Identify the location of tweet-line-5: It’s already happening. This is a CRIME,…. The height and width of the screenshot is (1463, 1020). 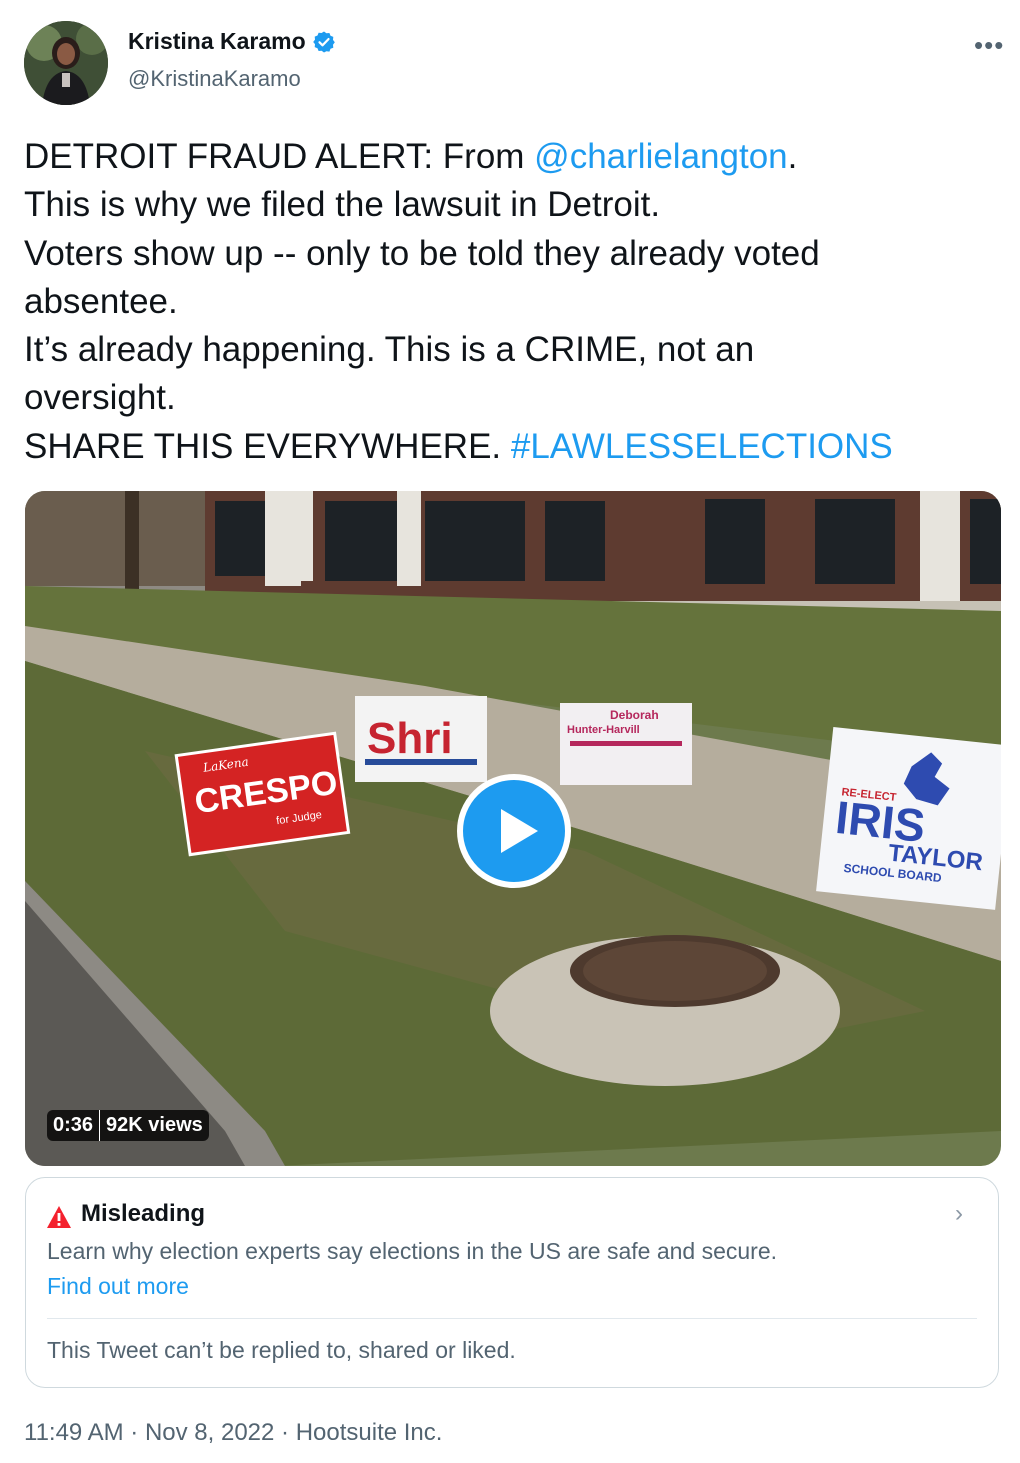
(389, 350).